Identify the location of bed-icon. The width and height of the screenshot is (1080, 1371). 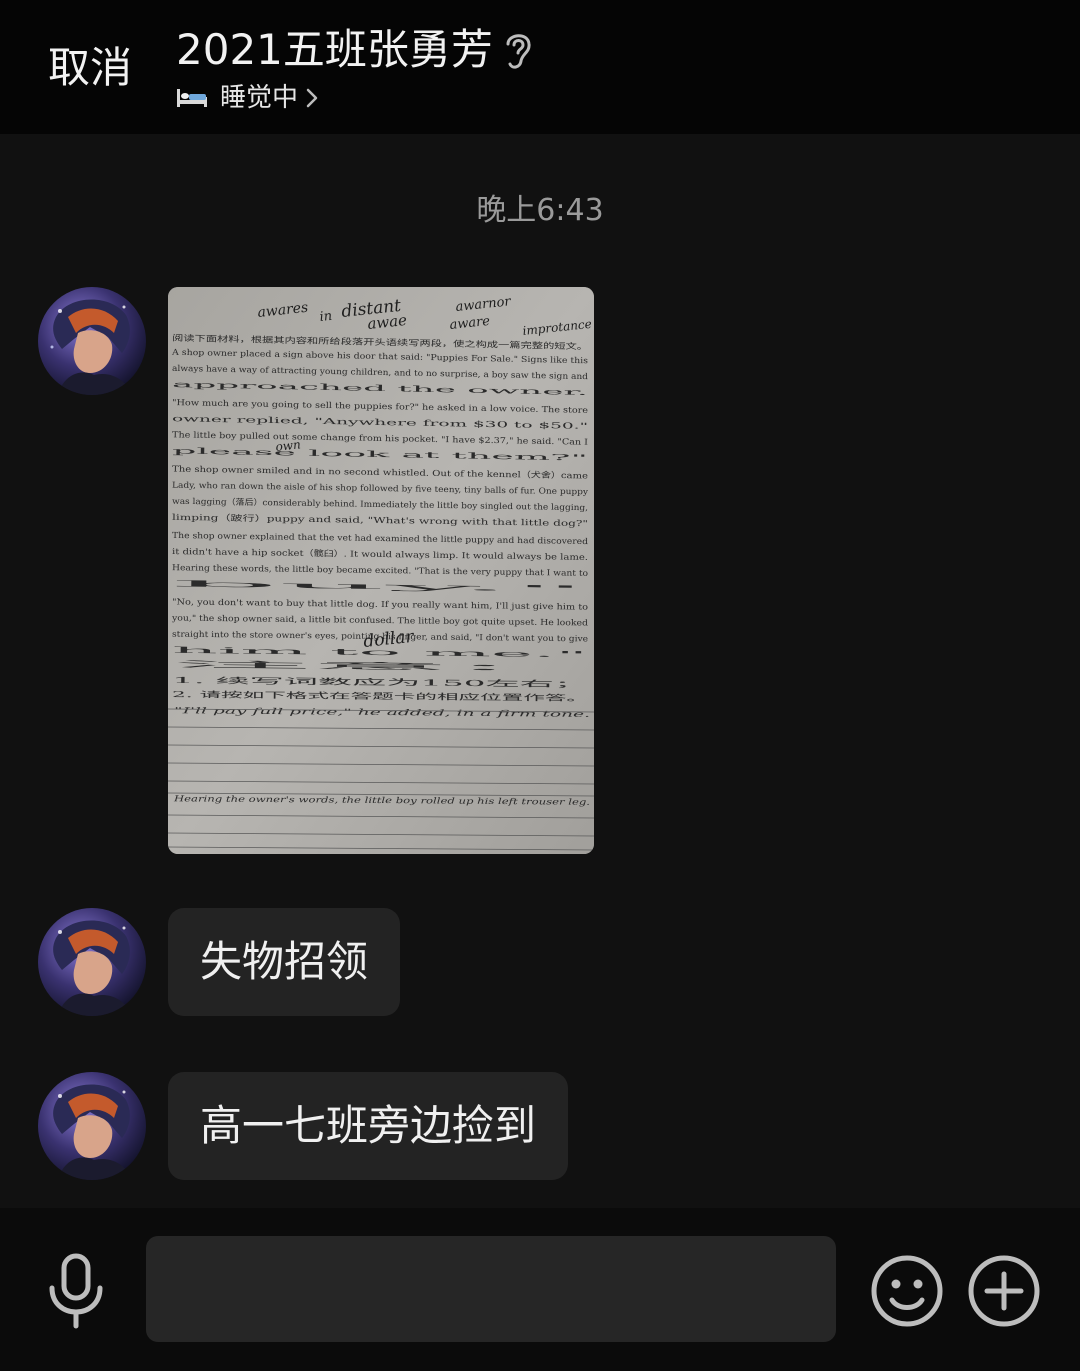
(192, 98).